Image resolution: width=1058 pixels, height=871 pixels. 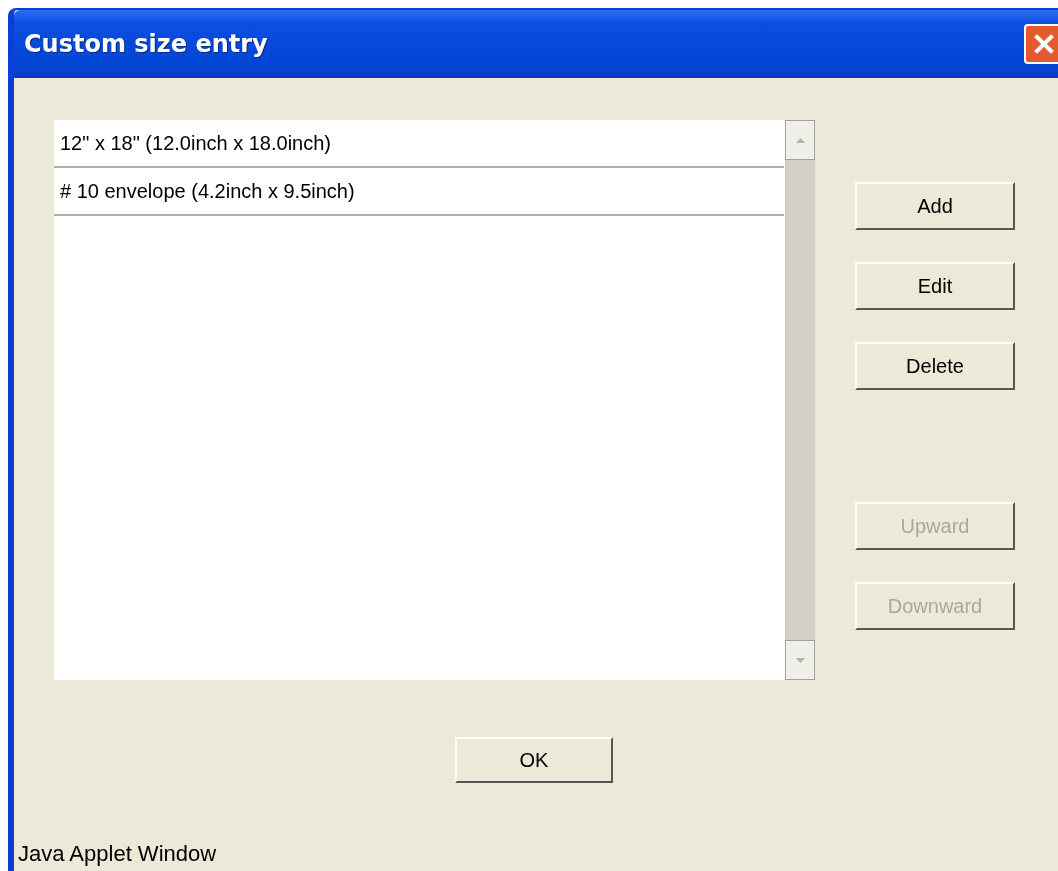 What do you see at coordinates (1044, 44) in the screenshot?
I see `close-icon` at bounding box center [1044, 44].